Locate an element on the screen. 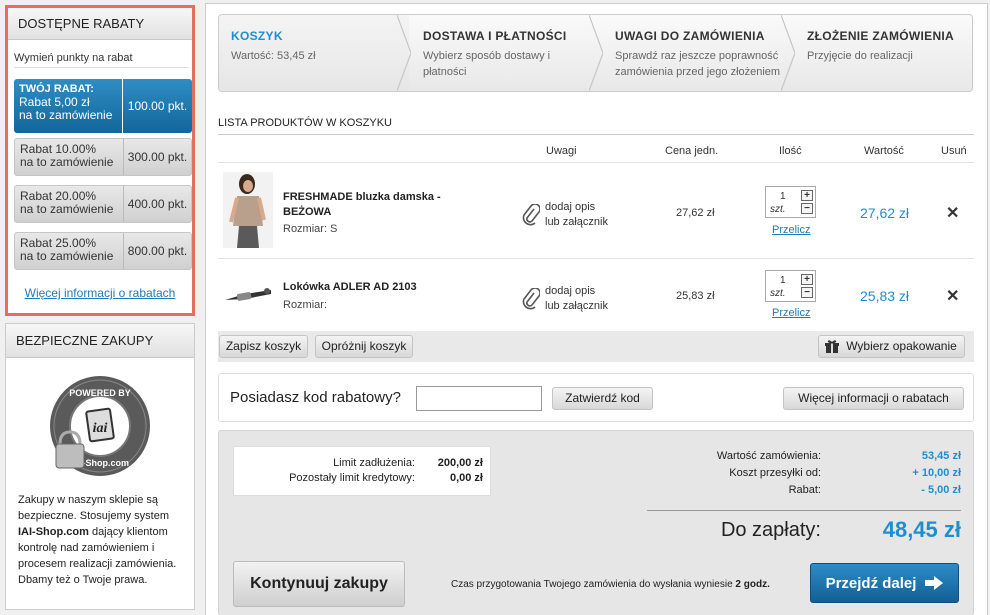  discount-label: Rabat: is located at coordinates (804, 490).